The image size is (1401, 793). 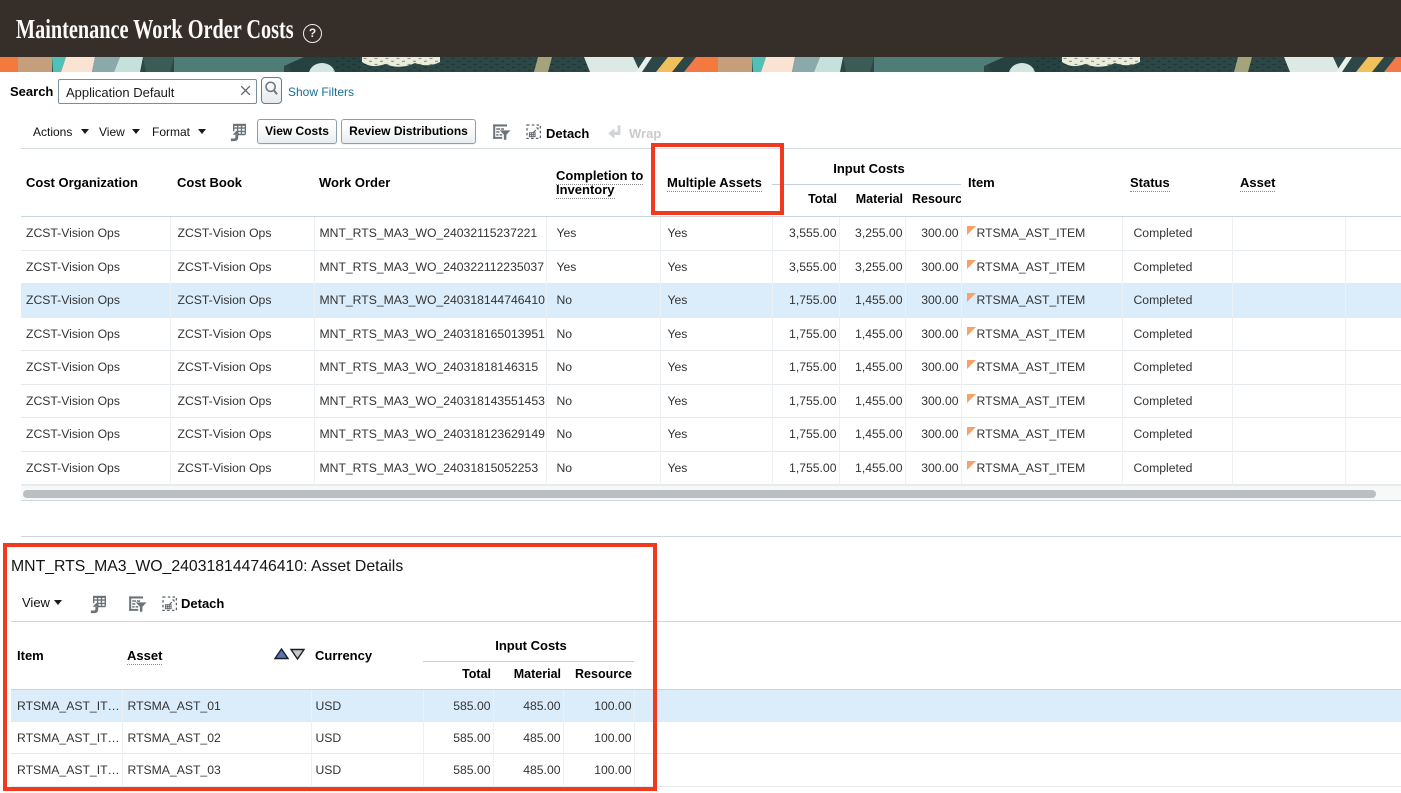 I want to click on cell-material: 3,255.00, so click(x=872, y=233).